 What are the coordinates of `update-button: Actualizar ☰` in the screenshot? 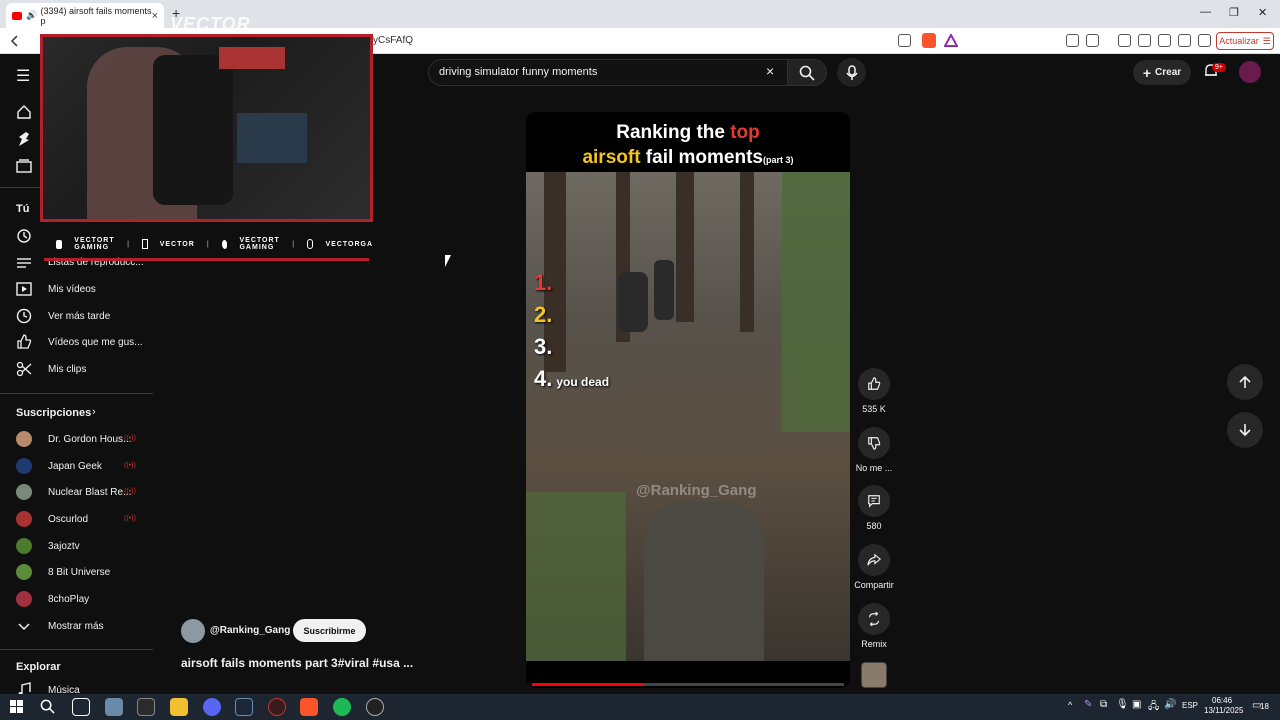 It's located at (1245, 41).